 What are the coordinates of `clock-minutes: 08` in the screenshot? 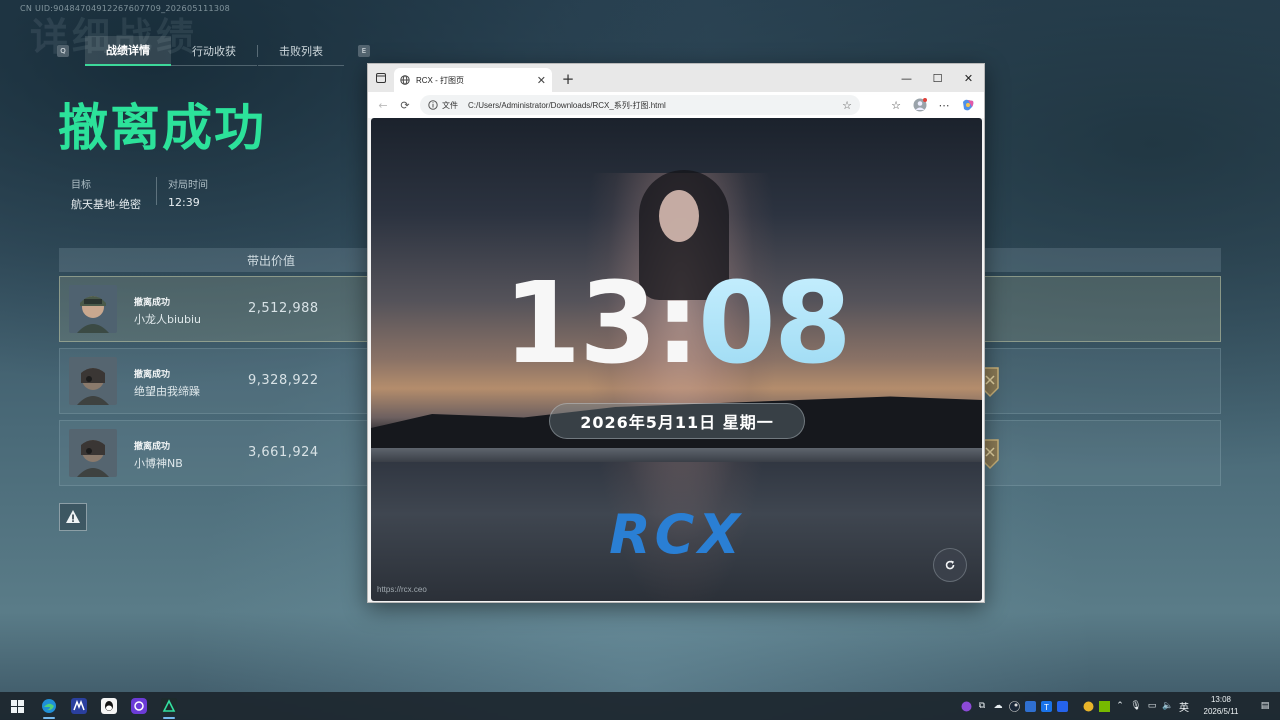 It's located at (774, 324).